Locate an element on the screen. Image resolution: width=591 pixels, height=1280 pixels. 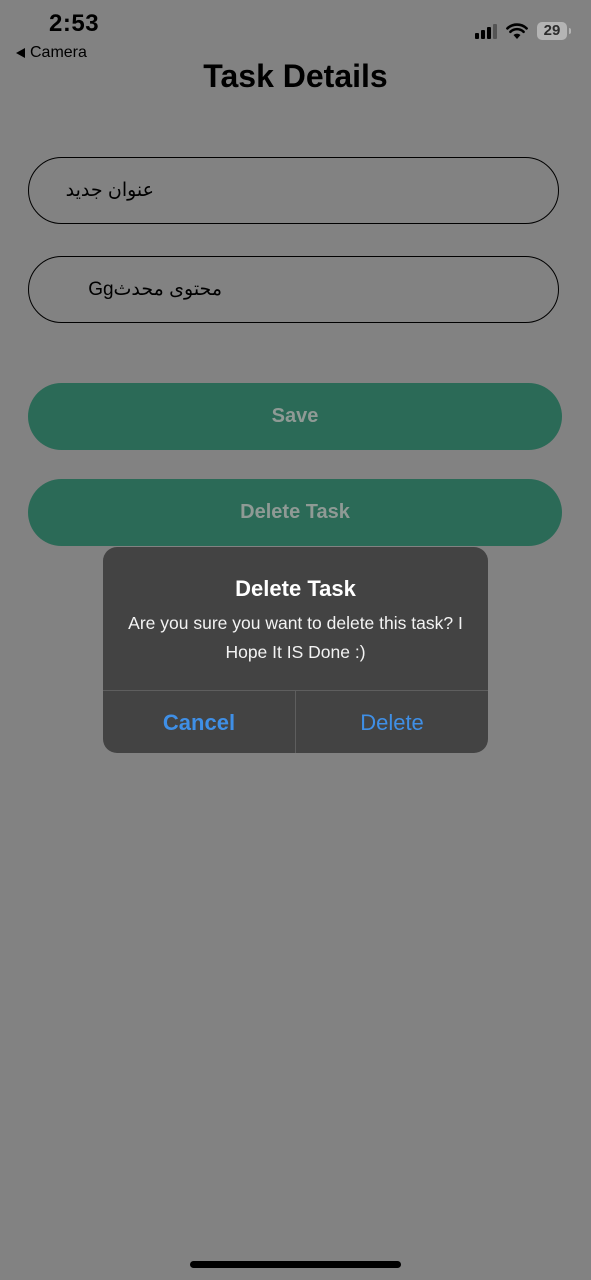
confirm-delete-button: Delete is located at coordinates (392, 722).